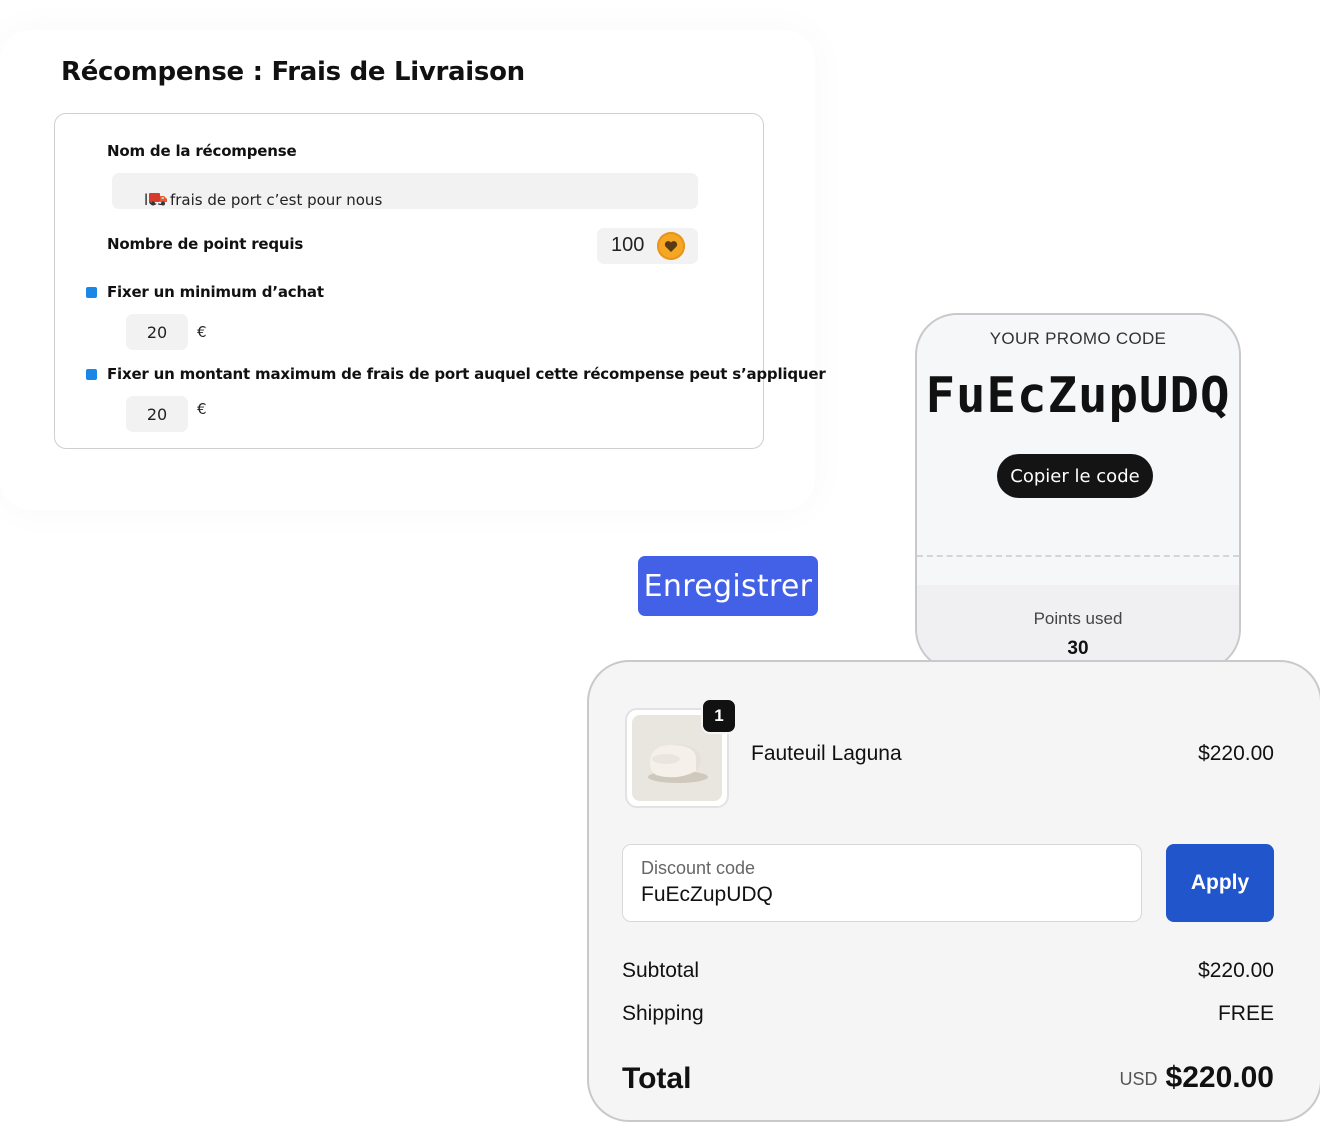  I want to click on promo-code-value: FuEcZupUDQ, so click(1078, 395).